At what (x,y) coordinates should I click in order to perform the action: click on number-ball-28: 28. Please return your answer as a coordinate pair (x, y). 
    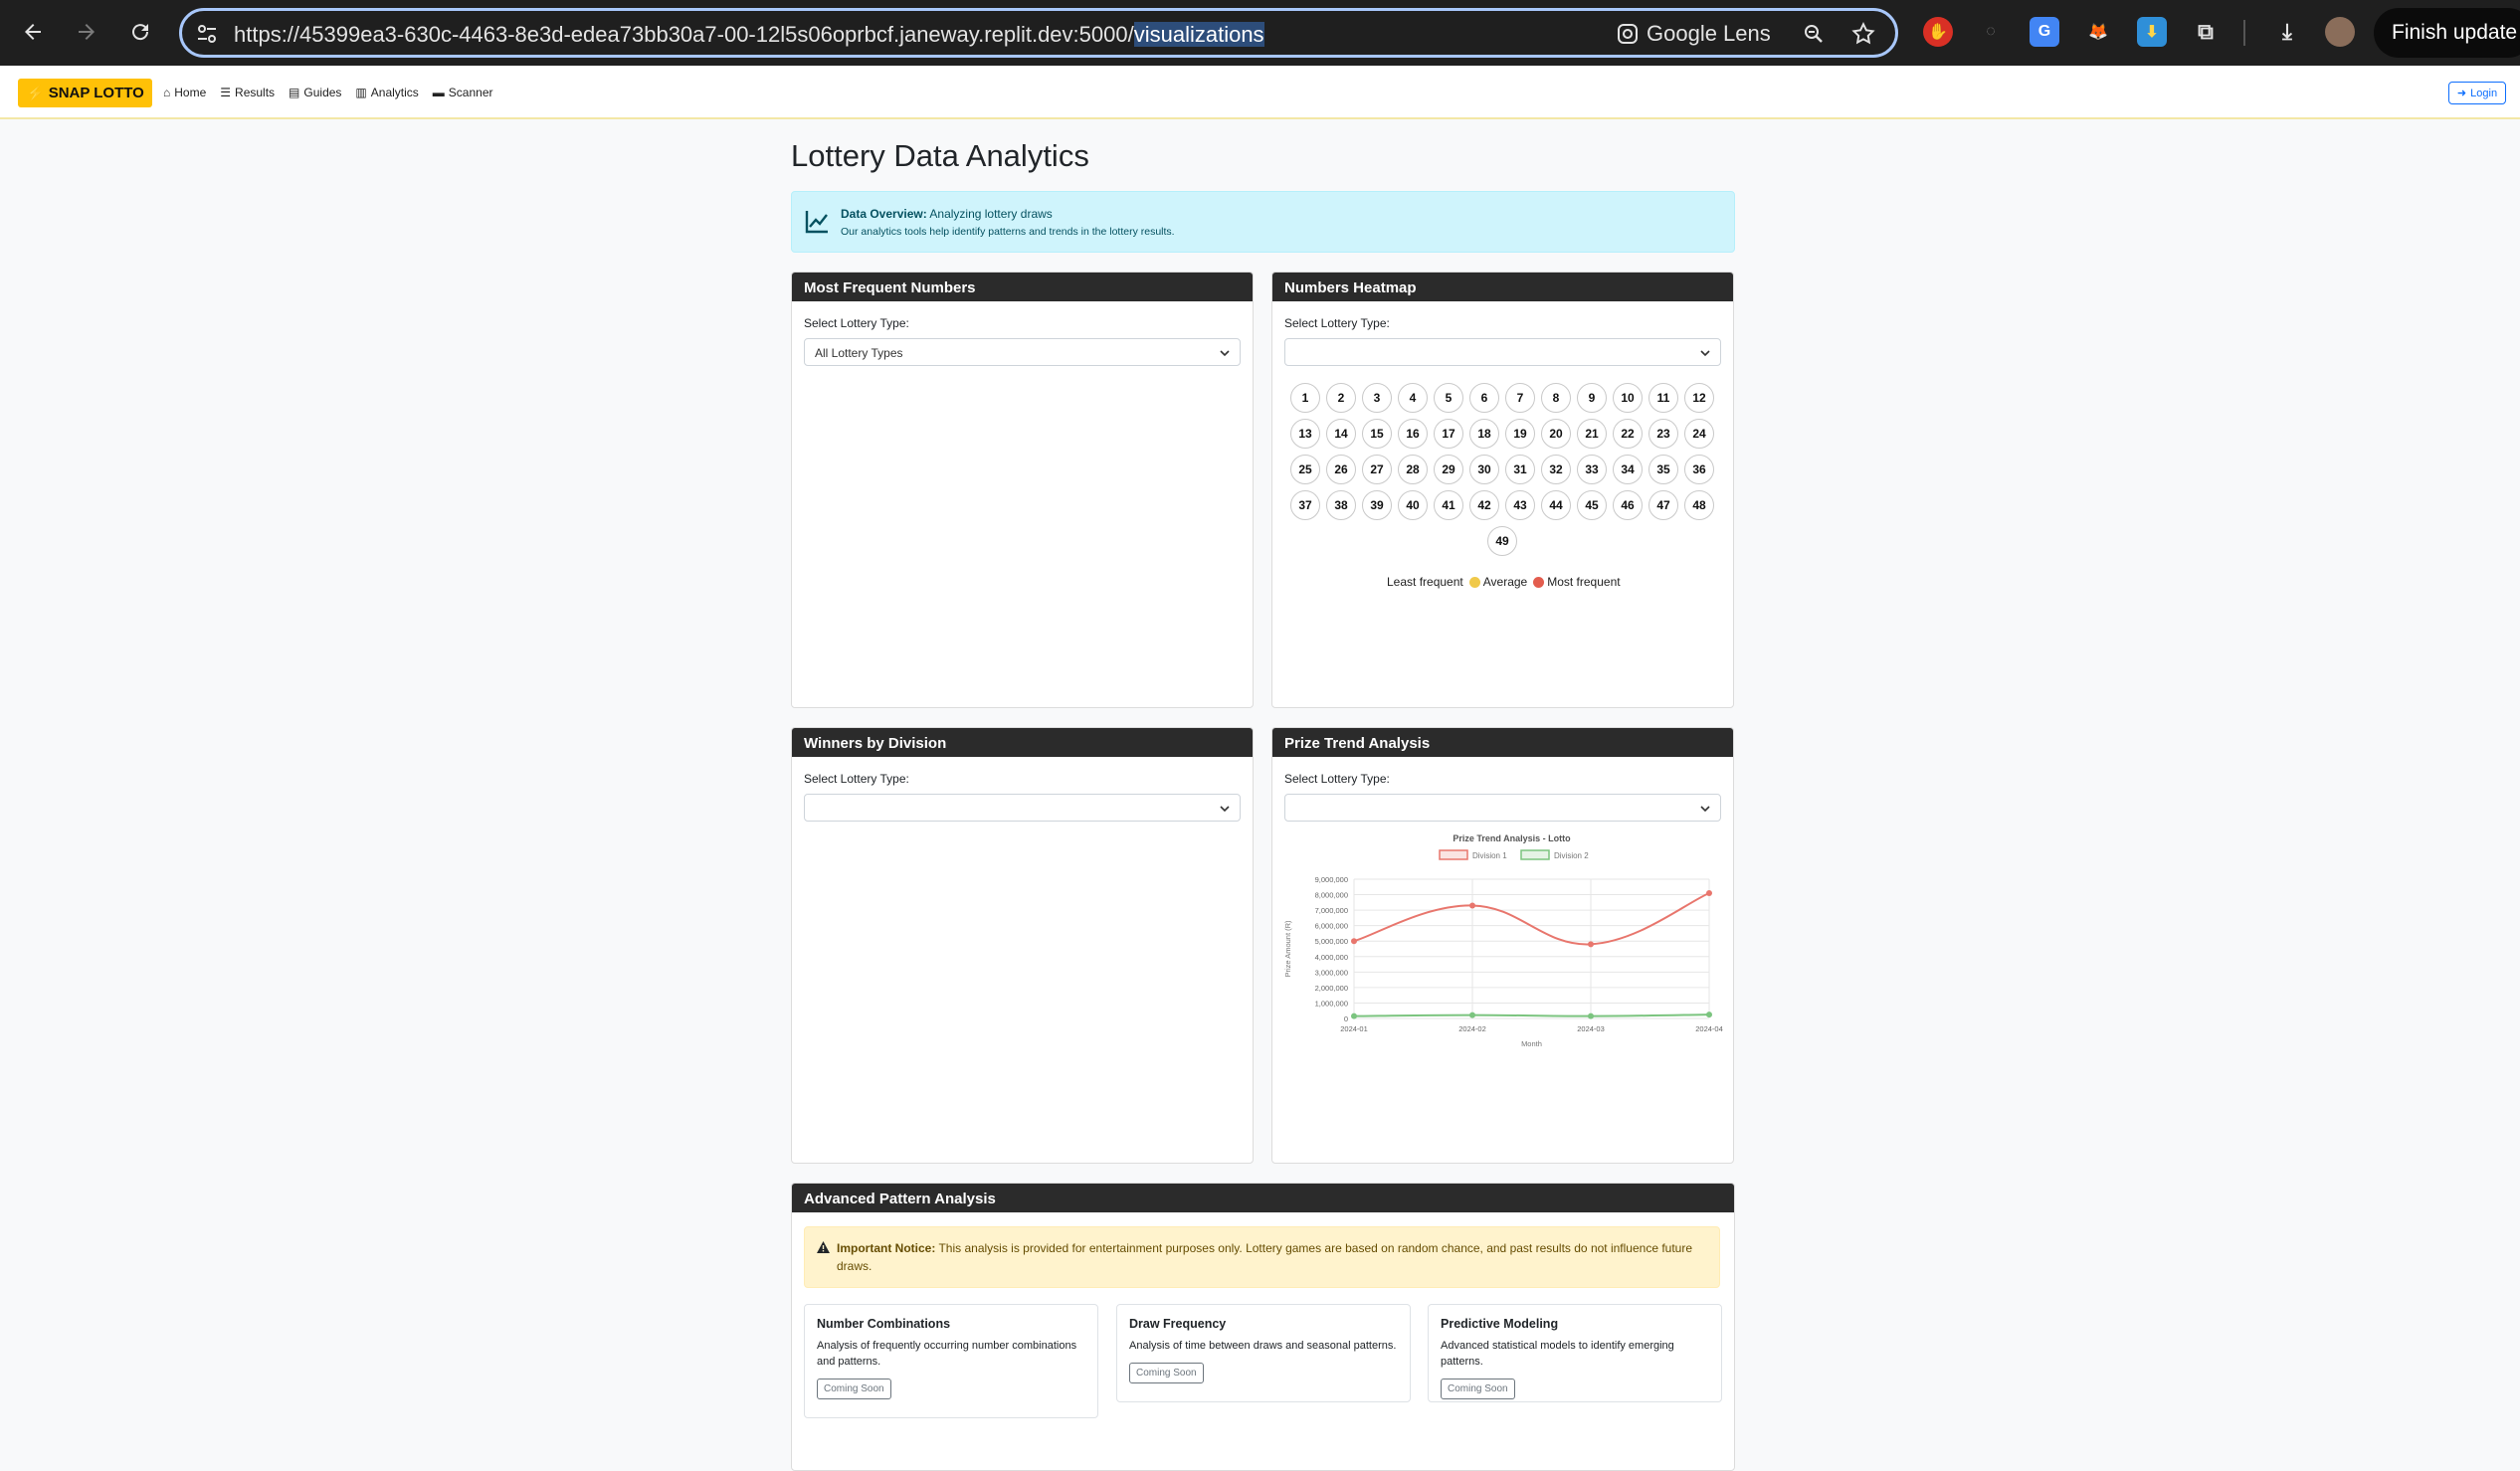
    Looking at the image, I should click on (1413, 470).